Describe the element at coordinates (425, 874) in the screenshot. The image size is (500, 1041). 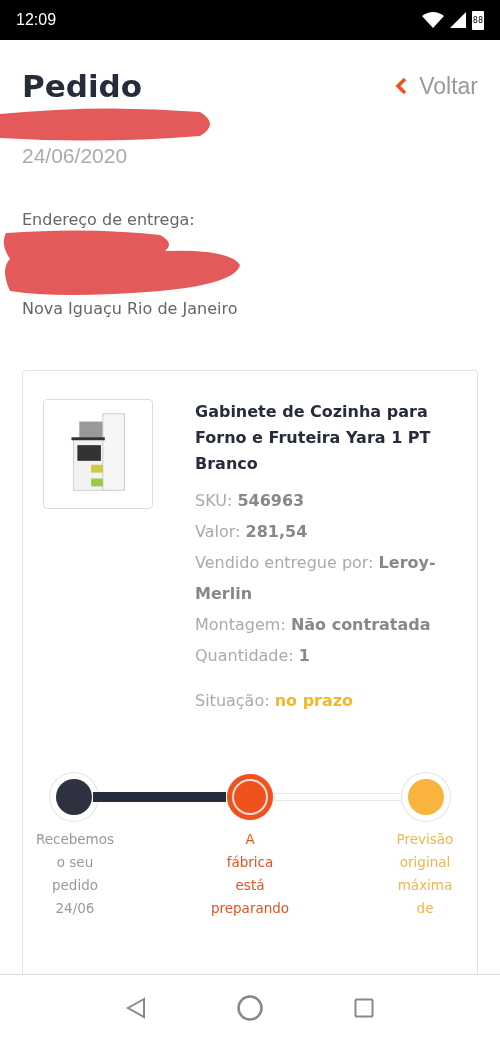
I see `step-label: Previsão original máxima de` at that location.